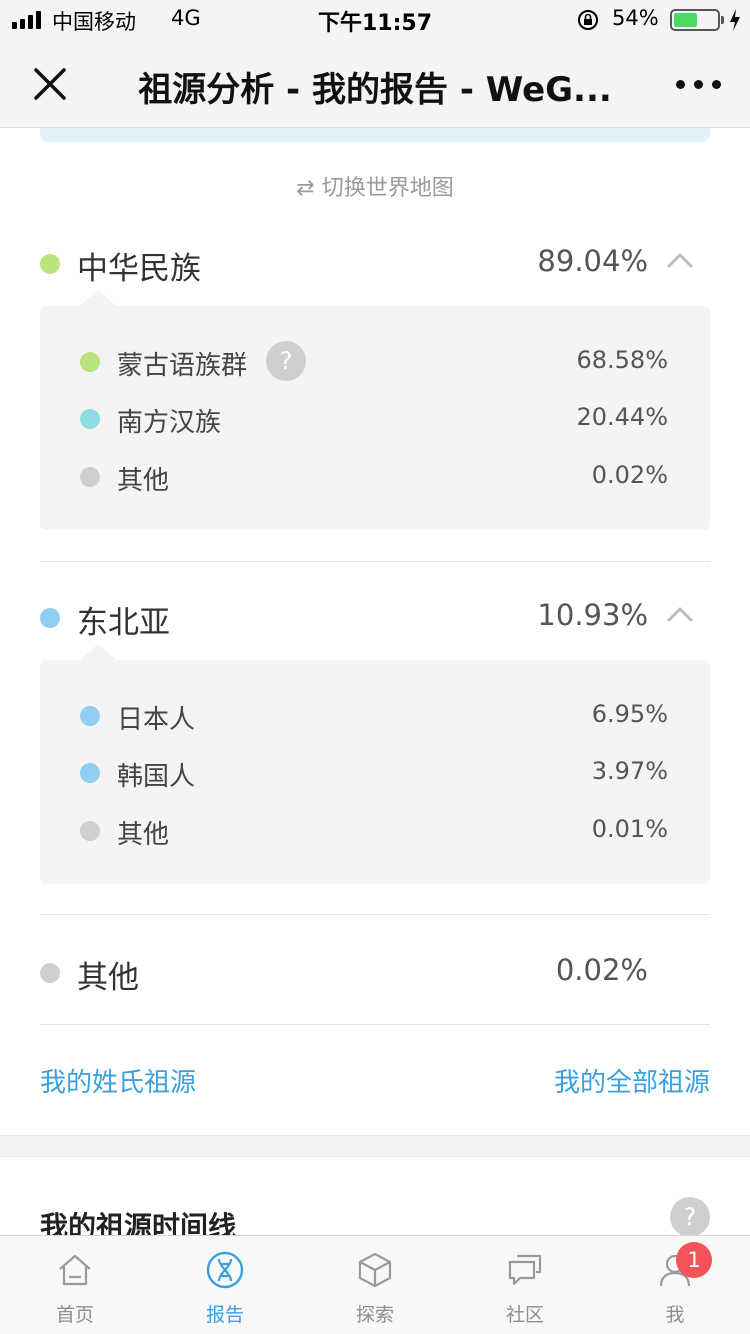  What do you see at coordinates (635, 18) in the screenshot?
I see `battery-percent: 54%` at bounding box center [635, 18].